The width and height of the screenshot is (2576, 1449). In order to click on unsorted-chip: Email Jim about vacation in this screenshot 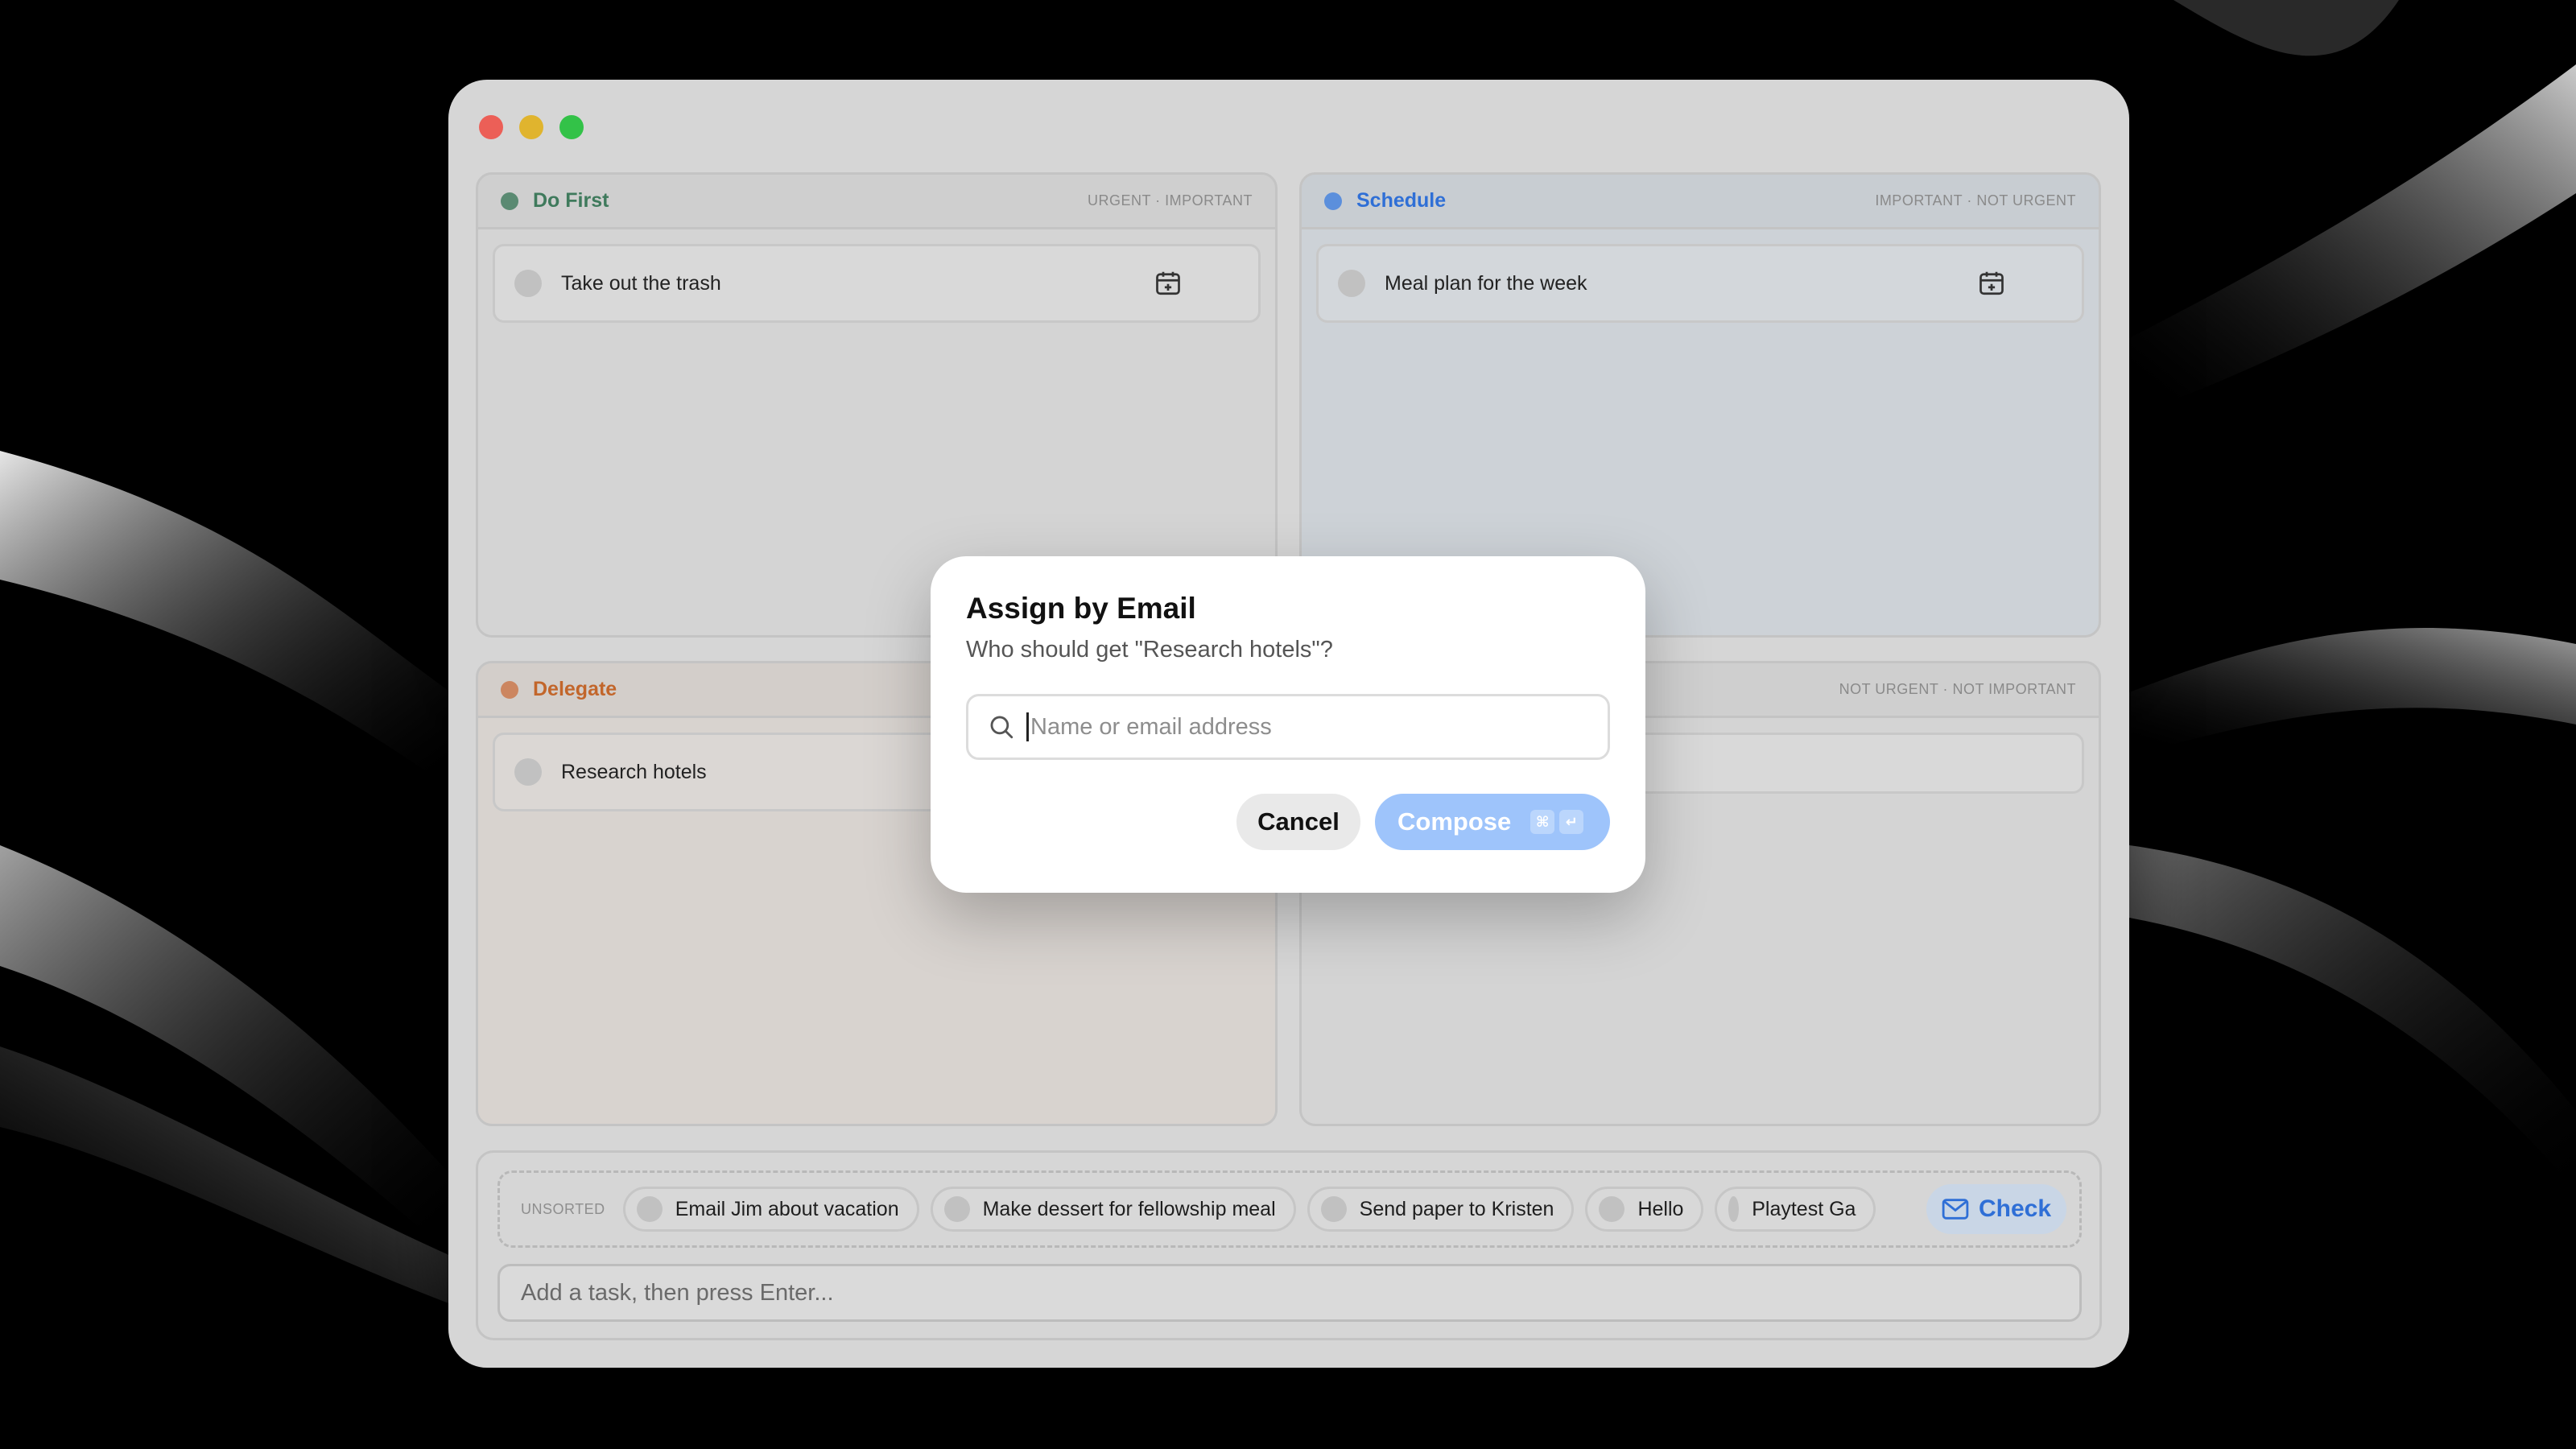, I will do `click(770, 1209)`.